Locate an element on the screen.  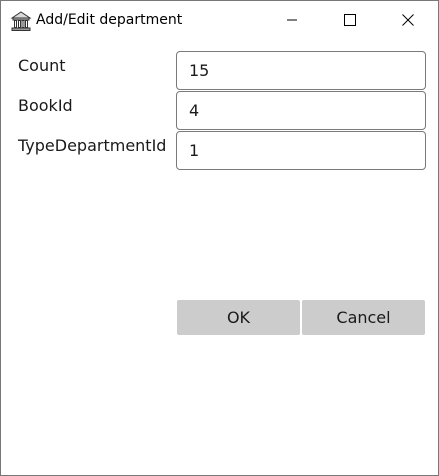
bookid-label: BookId is located at coordinates (45, 105).